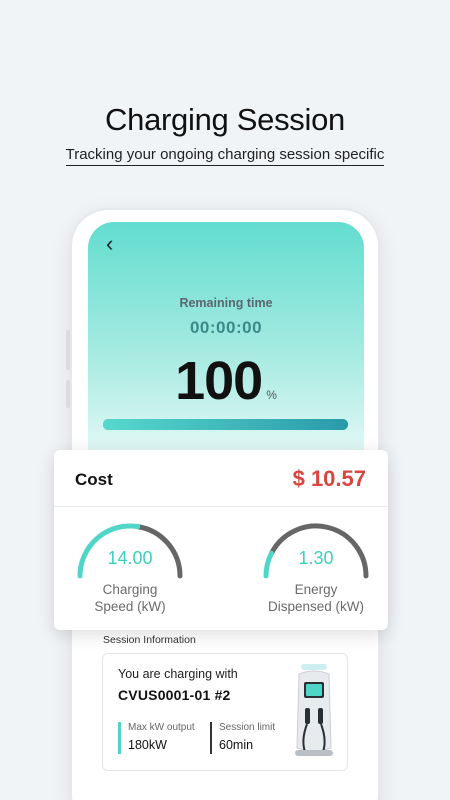 The height and width of the screenshot is (800, 450). I want to click on stat-max-output-value: 180kW, so click(147, 745).